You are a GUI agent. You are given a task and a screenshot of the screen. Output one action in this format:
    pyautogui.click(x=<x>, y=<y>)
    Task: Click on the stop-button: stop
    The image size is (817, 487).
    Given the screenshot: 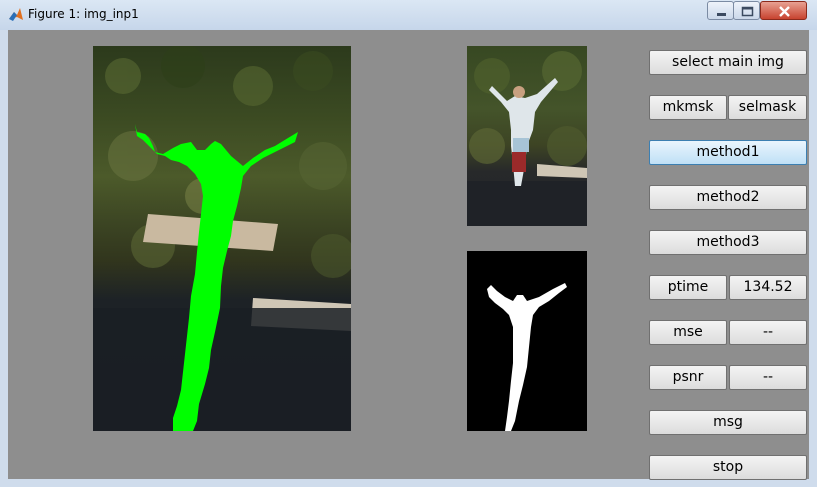 What is the action you would take?
    pyautogui.click(x=728, y=467)
    